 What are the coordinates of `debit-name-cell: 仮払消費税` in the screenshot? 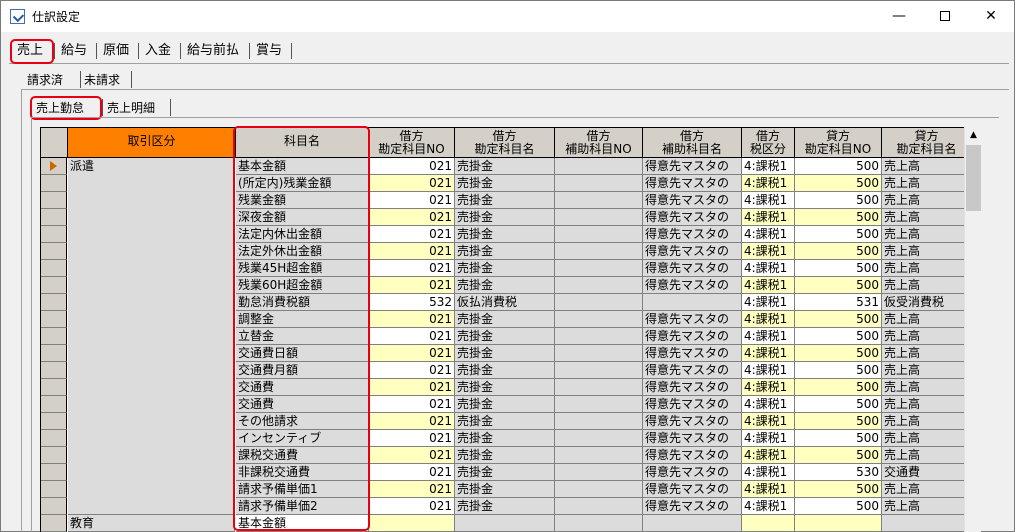 It's located at (505, 302).